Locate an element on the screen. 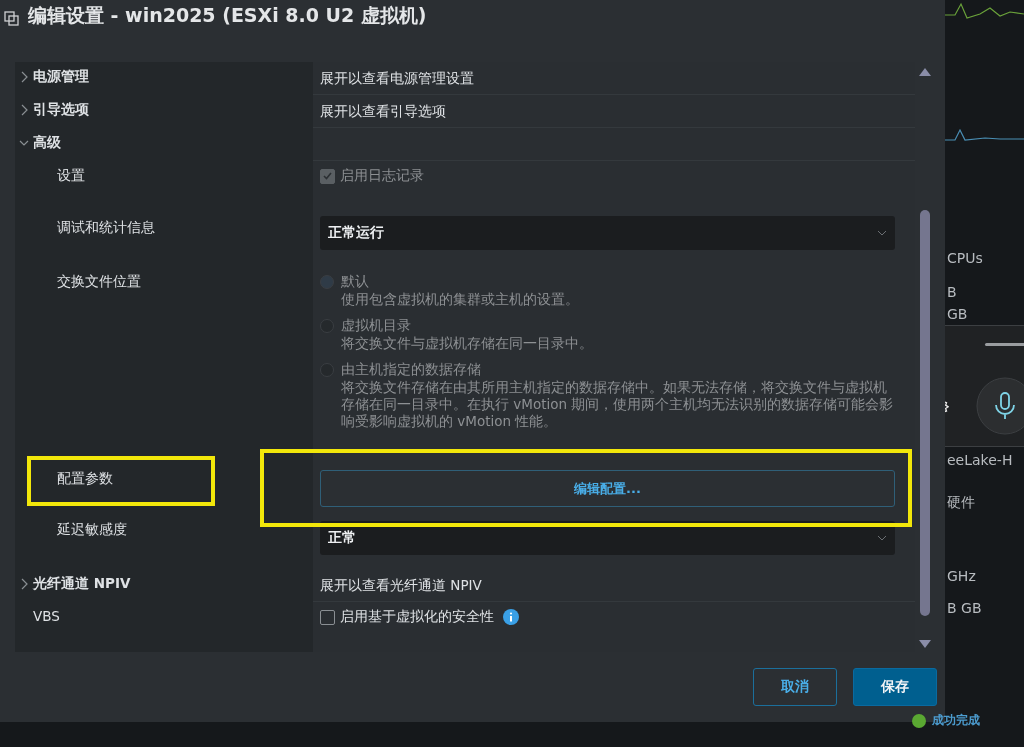 The height and width of the screenshot is (747, 1024). info-icon is located at coordinates (511, 617).